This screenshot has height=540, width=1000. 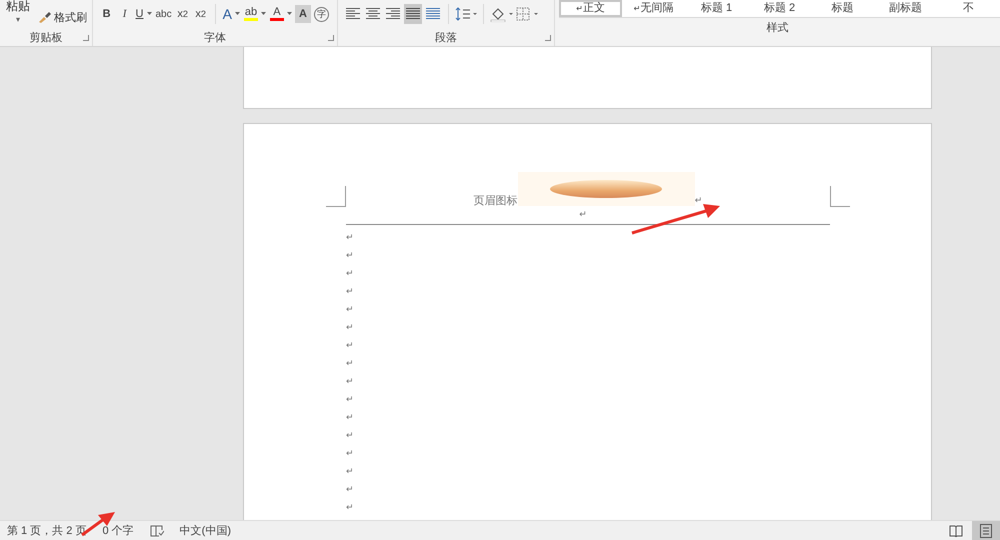 What do you see at coordinates (62, 17) in the screenshot?
I see `format-painter-button: 格式刷` at bounding box center [62, 17].